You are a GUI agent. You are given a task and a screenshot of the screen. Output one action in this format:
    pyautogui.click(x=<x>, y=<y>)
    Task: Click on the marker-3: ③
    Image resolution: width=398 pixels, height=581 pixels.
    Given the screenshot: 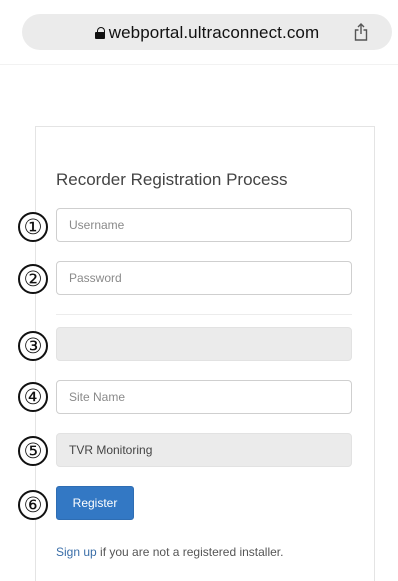 What is the action you would take?
    pyautogui.click(x=33, y=346)
    